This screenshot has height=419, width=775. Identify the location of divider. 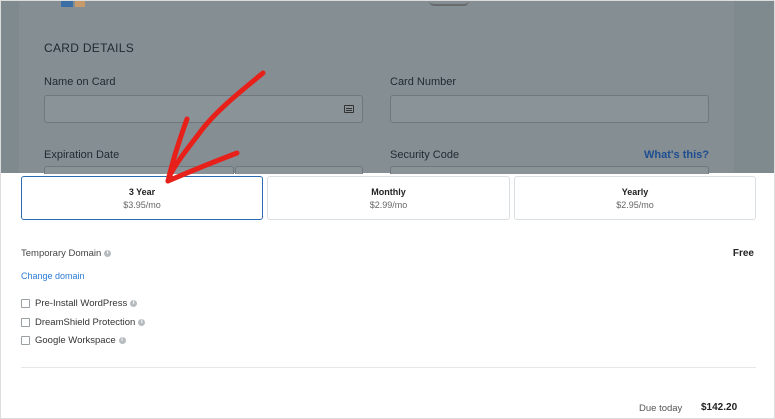
(388, 367).